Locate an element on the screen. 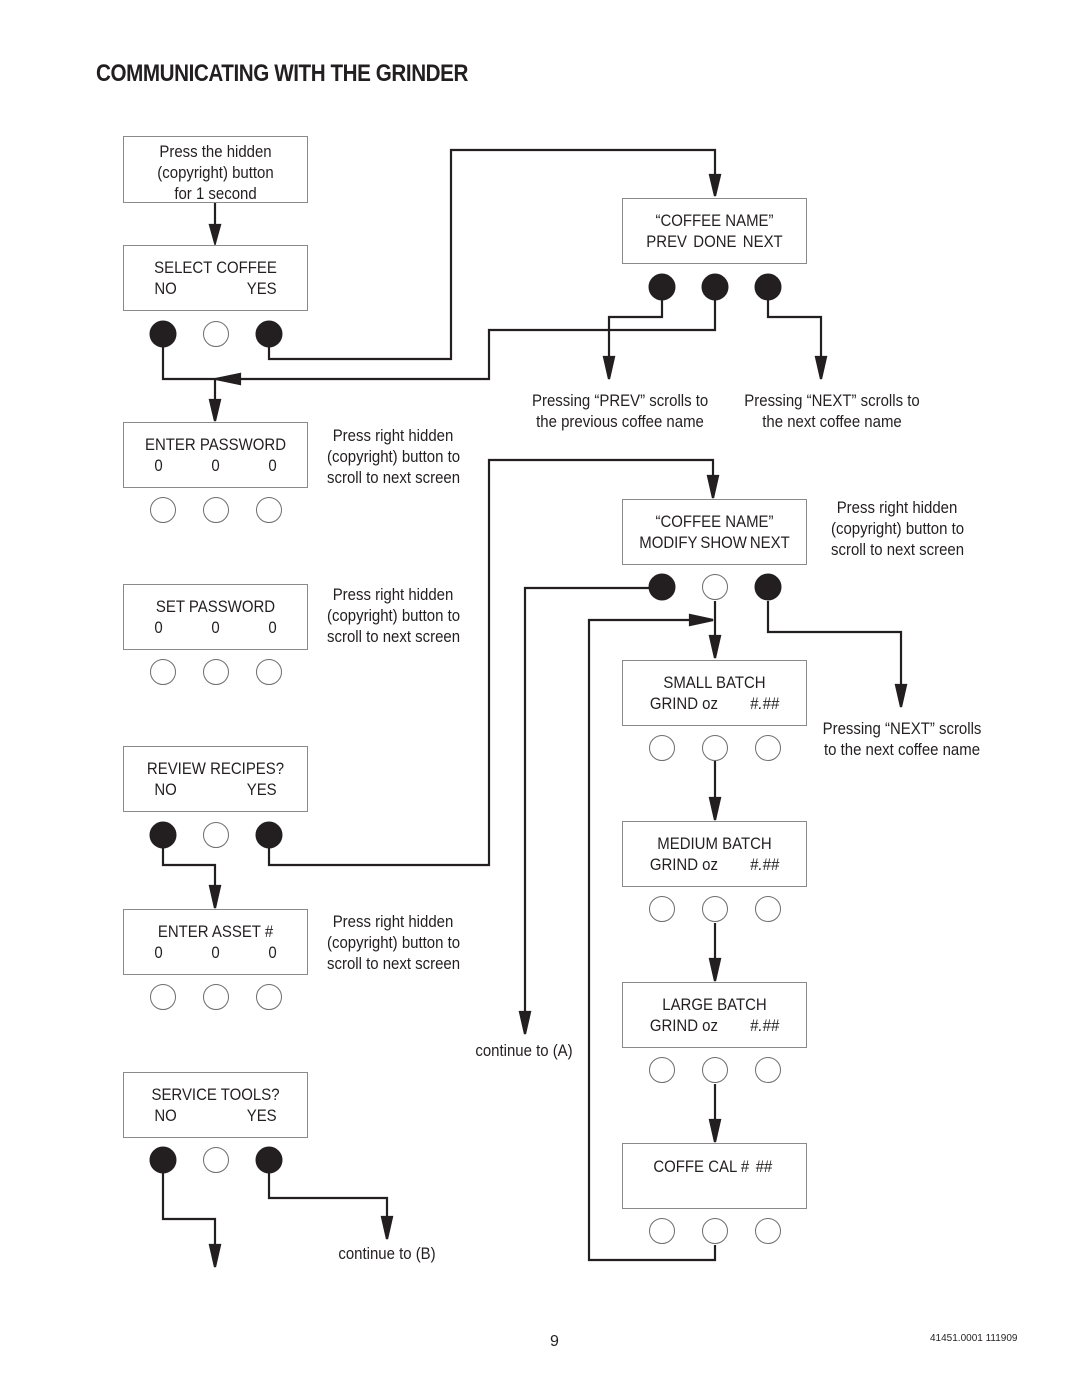  continue-to-a-label: continue to (A) is located at coordinates (524, 1050).